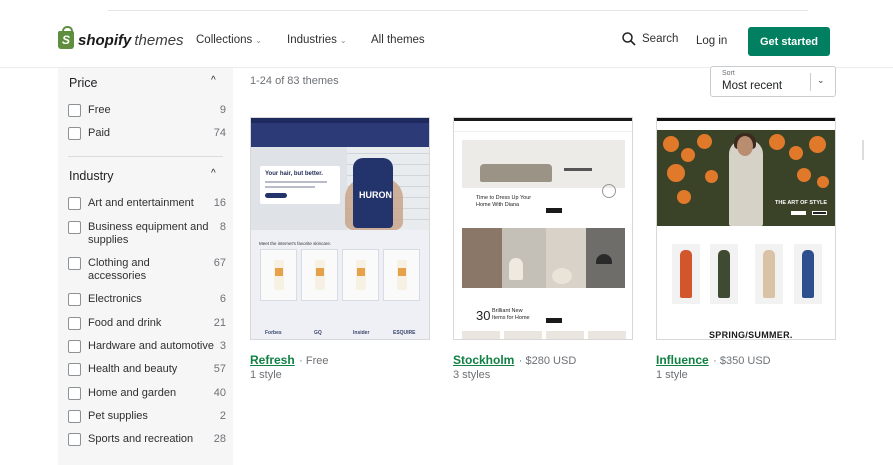 The width and height of the screenshot is (893, 465). What do you see at coordinates (547, 361) in the screenshot?
I see `theme-price: · $280 USD` at bounding box center [547, 361].